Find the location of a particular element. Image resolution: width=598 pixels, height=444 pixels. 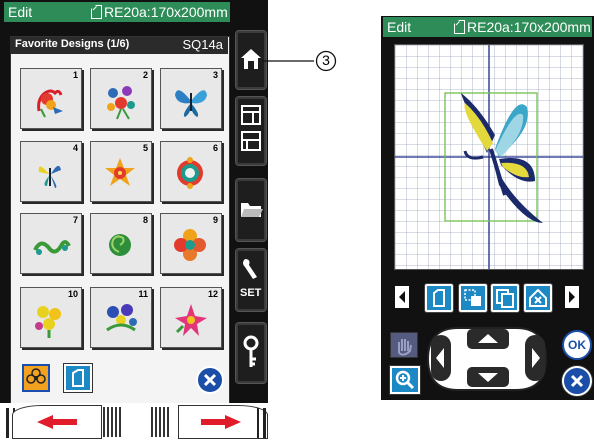

lily-design-icon is located at coordinates (191, 320).